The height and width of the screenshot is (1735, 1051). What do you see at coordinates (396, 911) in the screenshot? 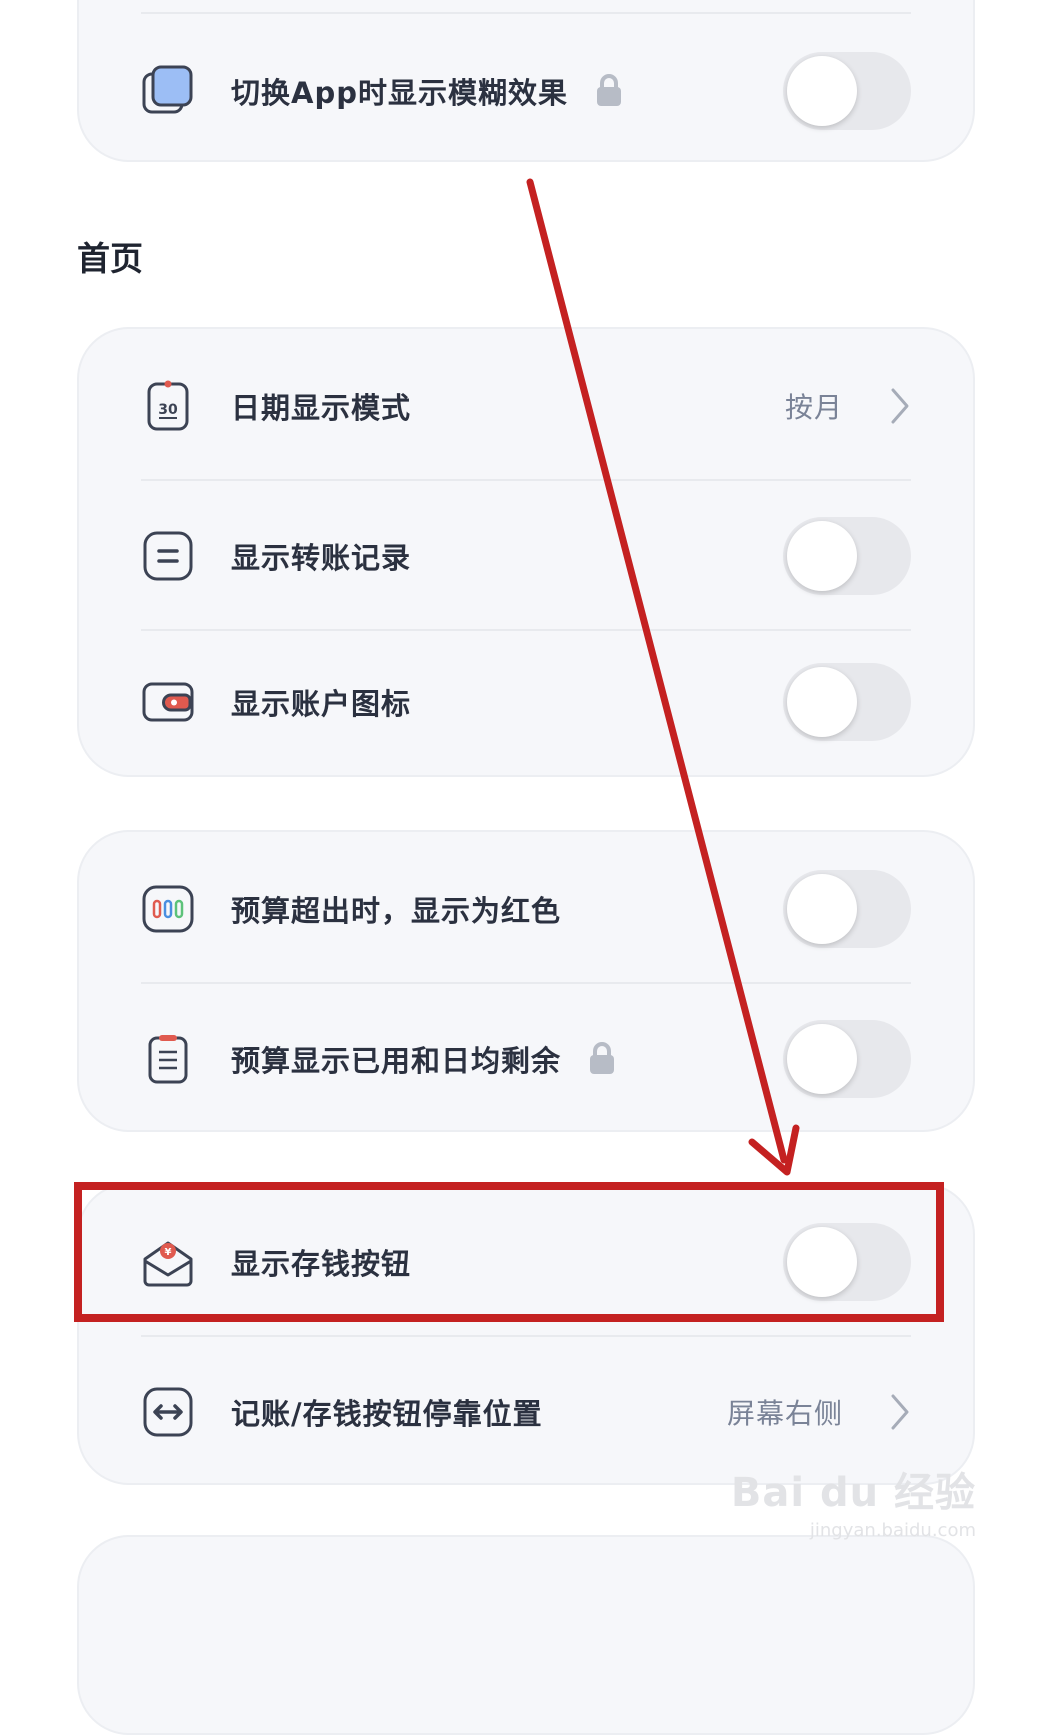
I see `row-label: 预算超出时，显示为红色` at bounding box center [396, 911].